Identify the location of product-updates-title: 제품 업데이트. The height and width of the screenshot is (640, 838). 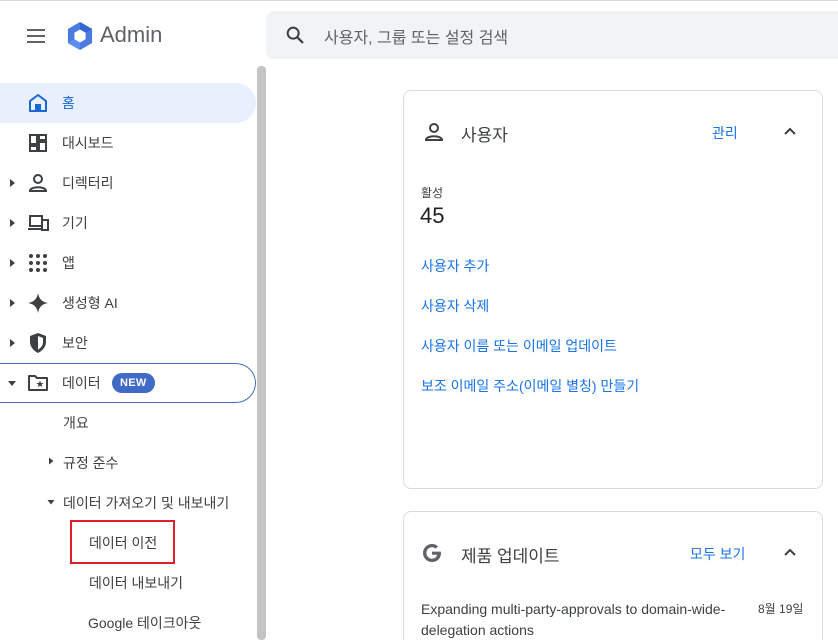
(510, 556).